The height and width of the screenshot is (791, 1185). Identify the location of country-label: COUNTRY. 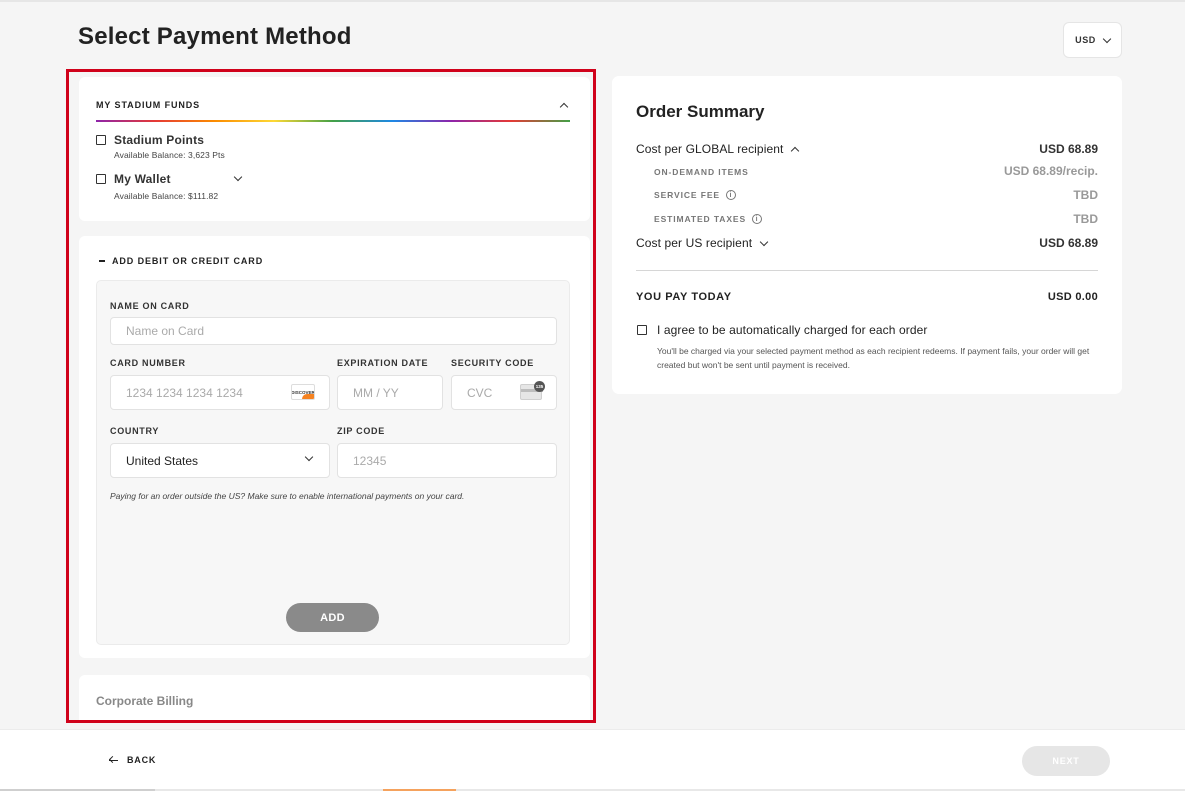
(135, 431).